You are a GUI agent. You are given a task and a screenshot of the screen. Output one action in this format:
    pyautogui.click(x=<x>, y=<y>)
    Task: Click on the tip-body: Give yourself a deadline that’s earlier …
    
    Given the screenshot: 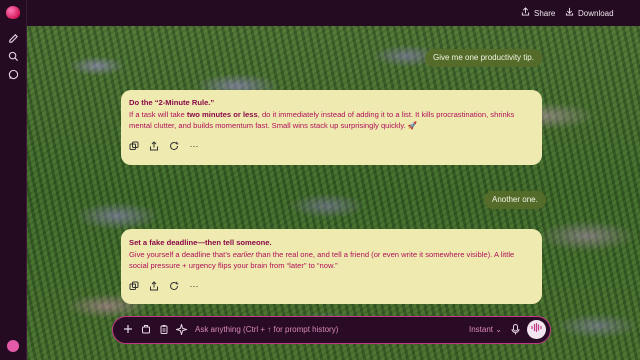 What is the action you would take?
    pyautogui.click(x=322, y=260)
    